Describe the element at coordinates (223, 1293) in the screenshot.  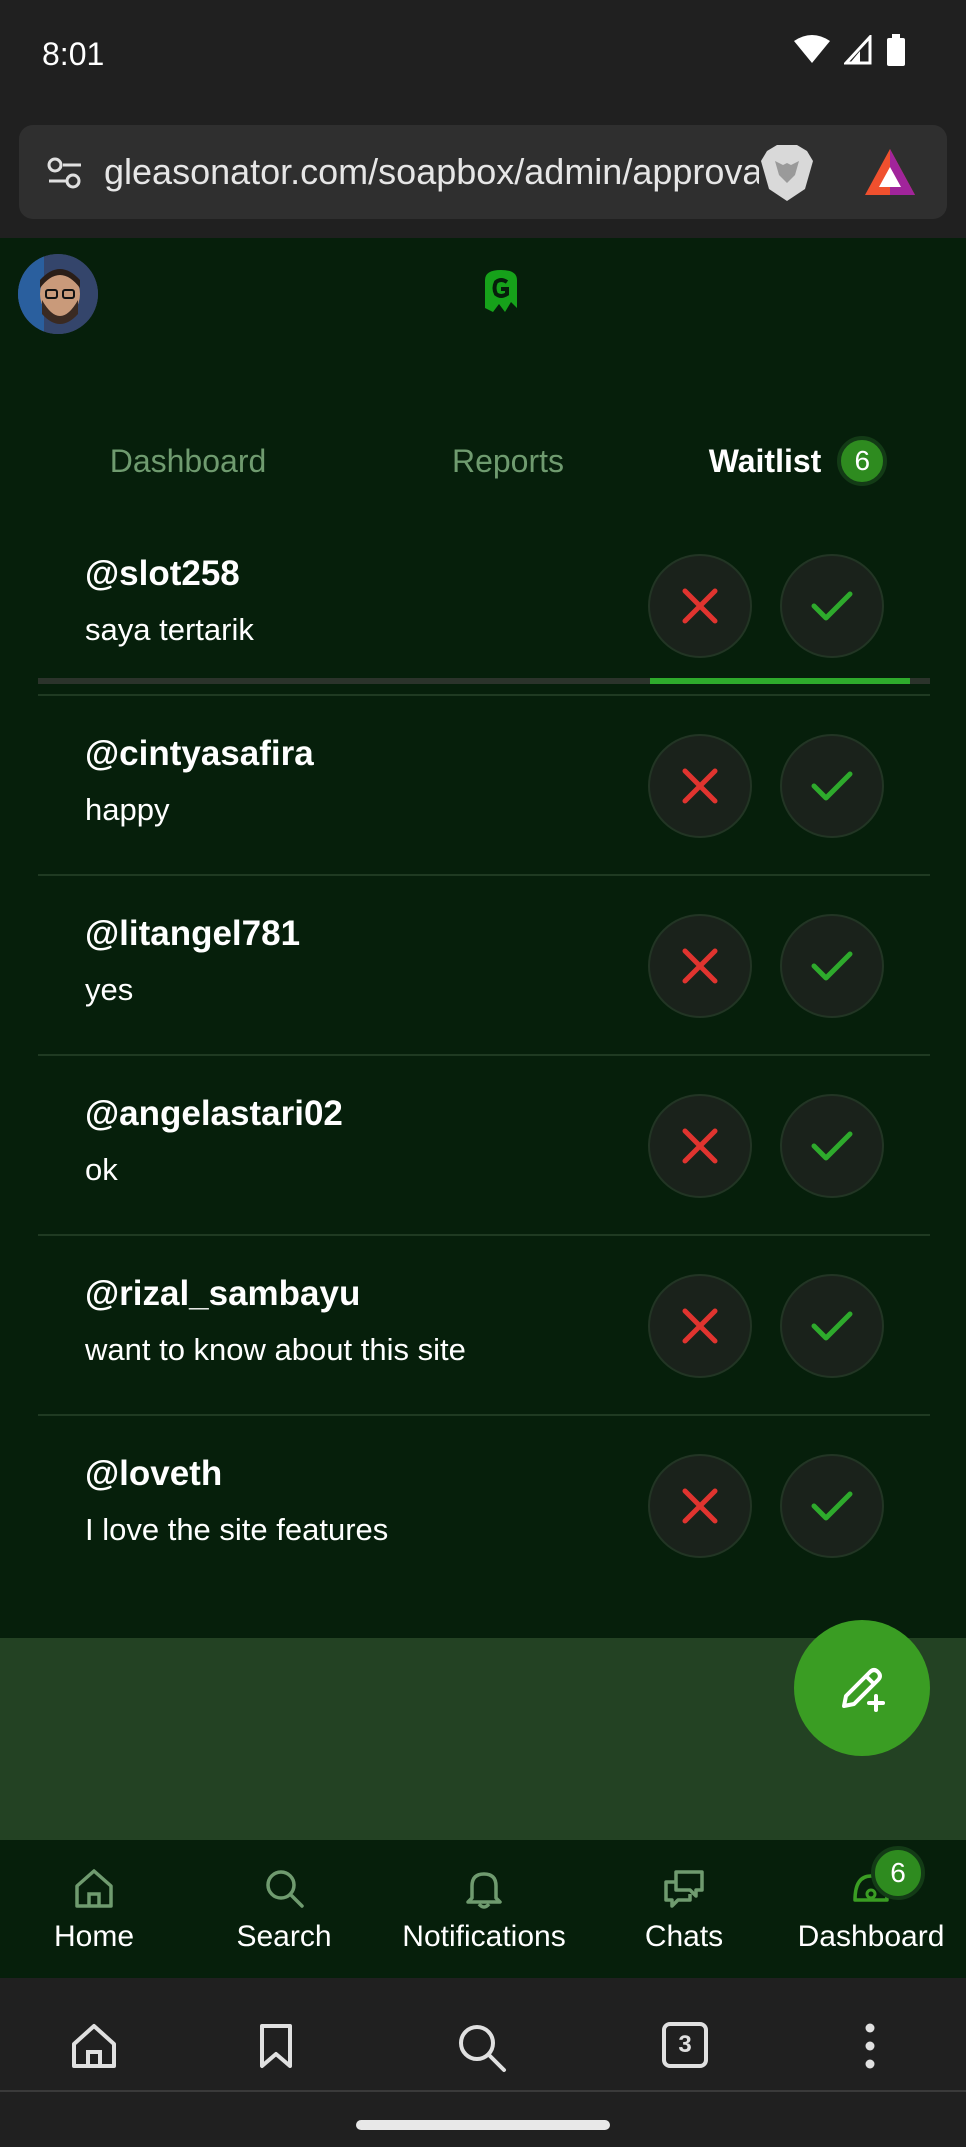
I see `waitlist-username: @rizal_sambayu` at that location.